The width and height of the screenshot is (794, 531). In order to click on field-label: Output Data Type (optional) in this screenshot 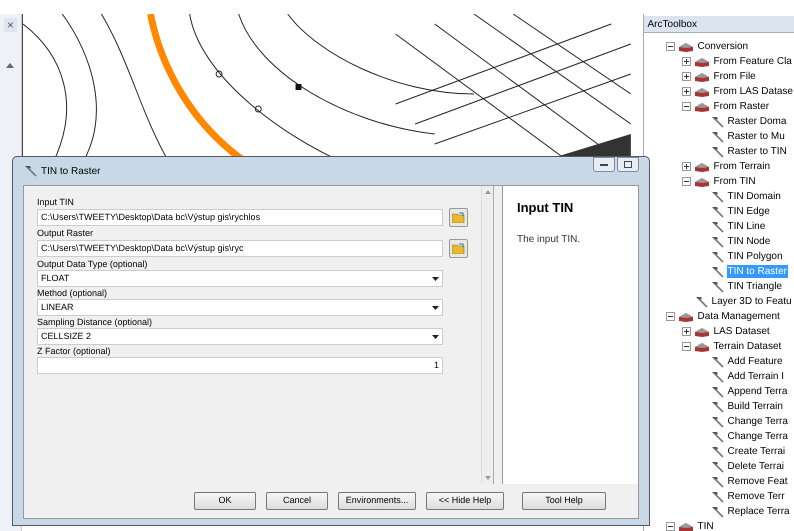, I will do `click(92, 264)`.